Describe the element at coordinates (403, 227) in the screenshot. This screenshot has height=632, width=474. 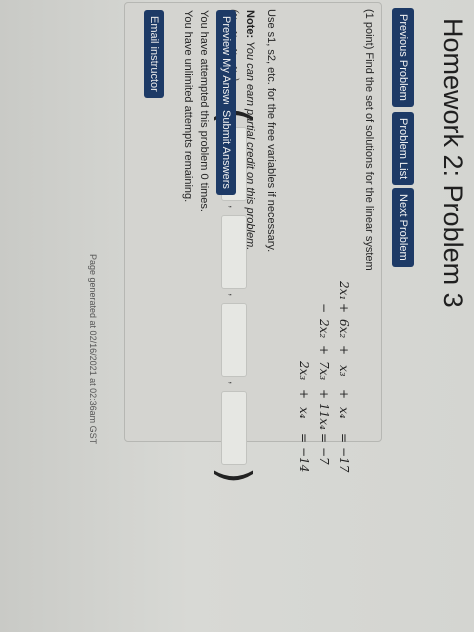
I see `next-problem-button: Next Problem` at that location.